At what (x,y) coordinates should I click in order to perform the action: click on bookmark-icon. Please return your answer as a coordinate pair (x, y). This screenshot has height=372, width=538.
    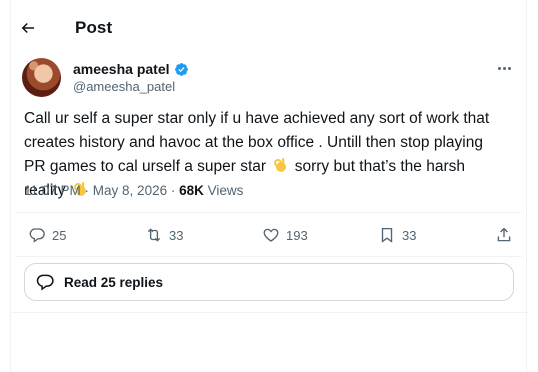
    Looking at the image, I should click on (387, 235).